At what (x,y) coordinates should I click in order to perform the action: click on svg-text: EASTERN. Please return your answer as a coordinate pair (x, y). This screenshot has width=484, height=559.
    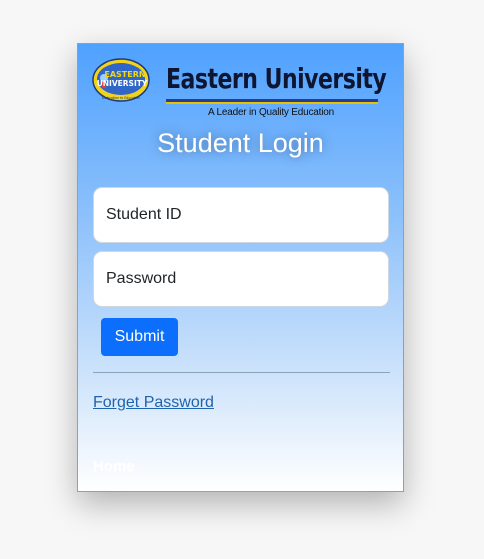
    Looking at the image, I should click on (124, 74).